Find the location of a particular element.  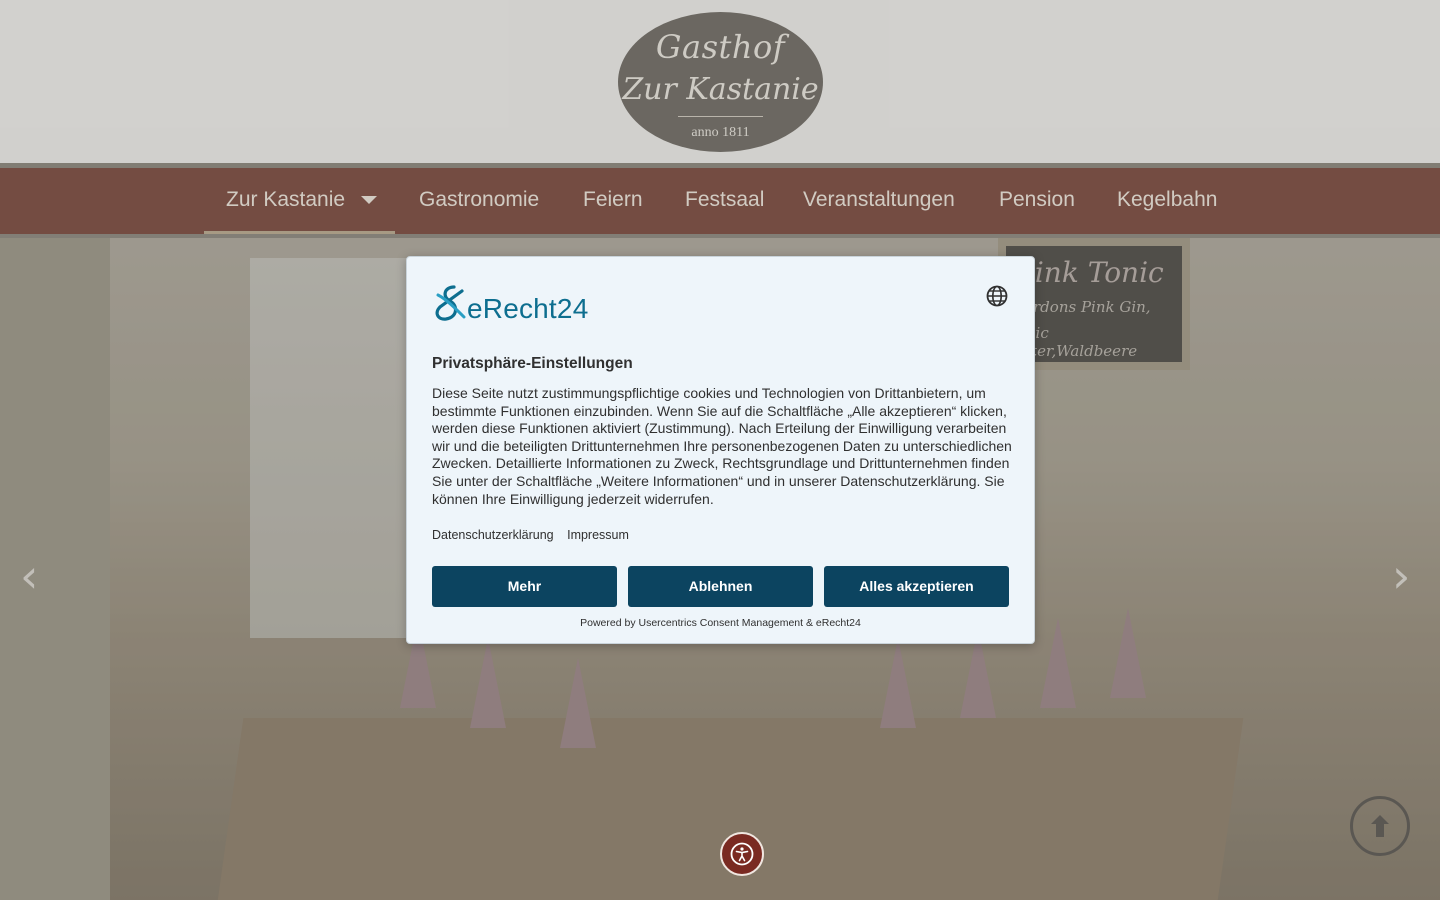

accept-all-button: Alles akzeptieren is located at coordinates (916, 586).